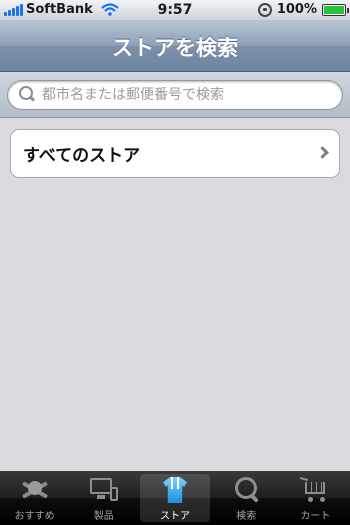  I want to click on battery-percent: 100%, so click(296, 9).